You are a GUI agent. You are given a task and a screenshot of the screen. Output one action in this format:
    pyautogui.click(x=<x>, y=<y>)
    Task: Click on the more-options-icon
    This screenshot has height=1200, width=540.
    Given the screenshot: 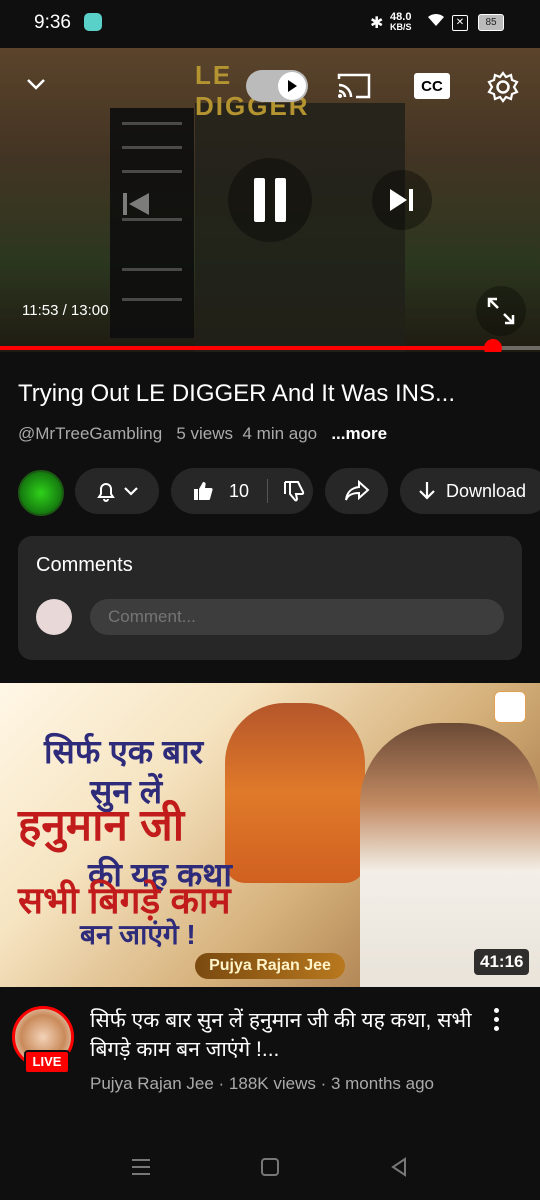 What is the action you would take?
    pyautogui.click(x=496, y=1023)
    